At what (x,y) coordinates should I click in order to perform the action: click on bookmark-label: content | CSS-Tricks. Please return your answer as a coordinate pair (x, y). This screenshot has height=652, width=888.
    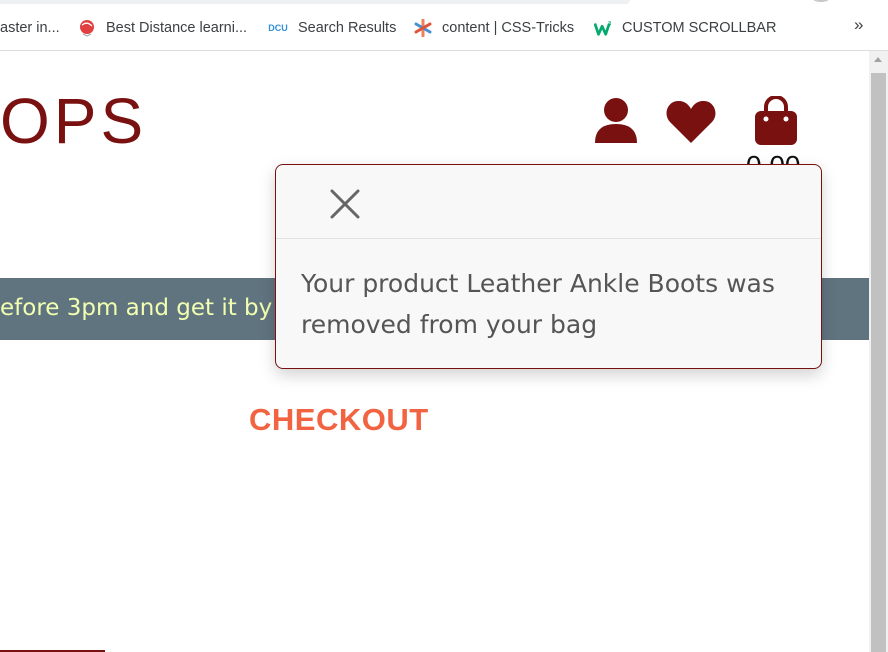
    Looking at the image, I should click on (508, 28).